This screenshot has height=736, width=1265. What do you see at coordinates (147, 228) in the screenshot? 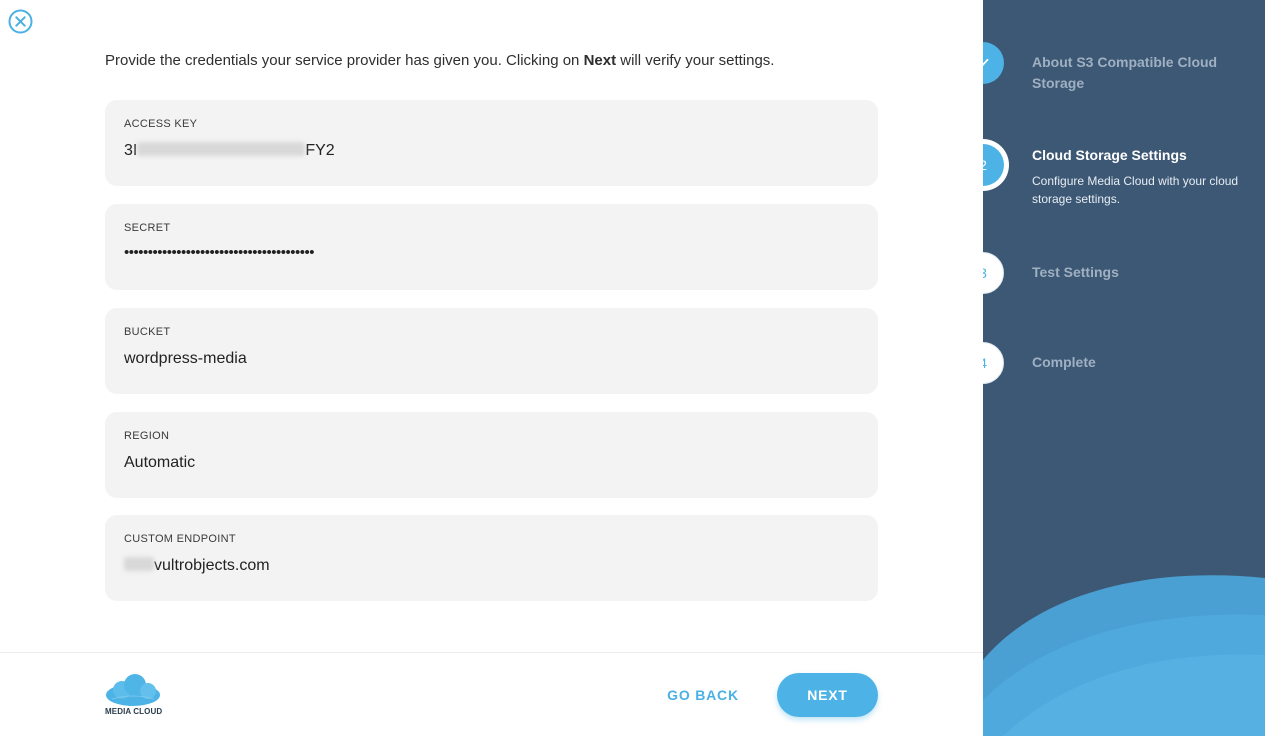
I see `secret-label: SECRET` at bounding box center [147, 228].